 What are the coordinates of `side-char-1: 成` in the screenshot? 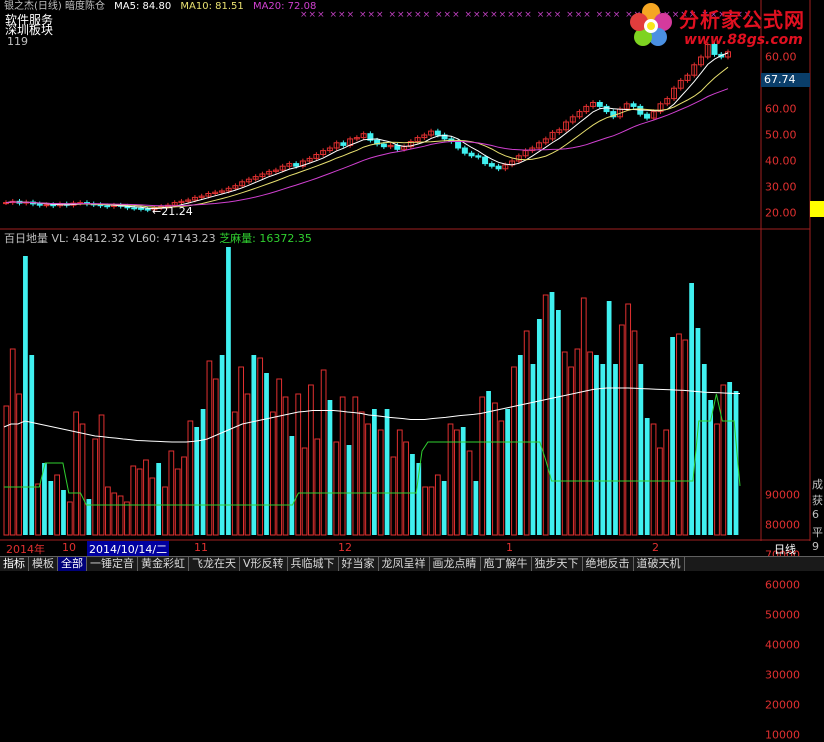 It's located at (817, 484).